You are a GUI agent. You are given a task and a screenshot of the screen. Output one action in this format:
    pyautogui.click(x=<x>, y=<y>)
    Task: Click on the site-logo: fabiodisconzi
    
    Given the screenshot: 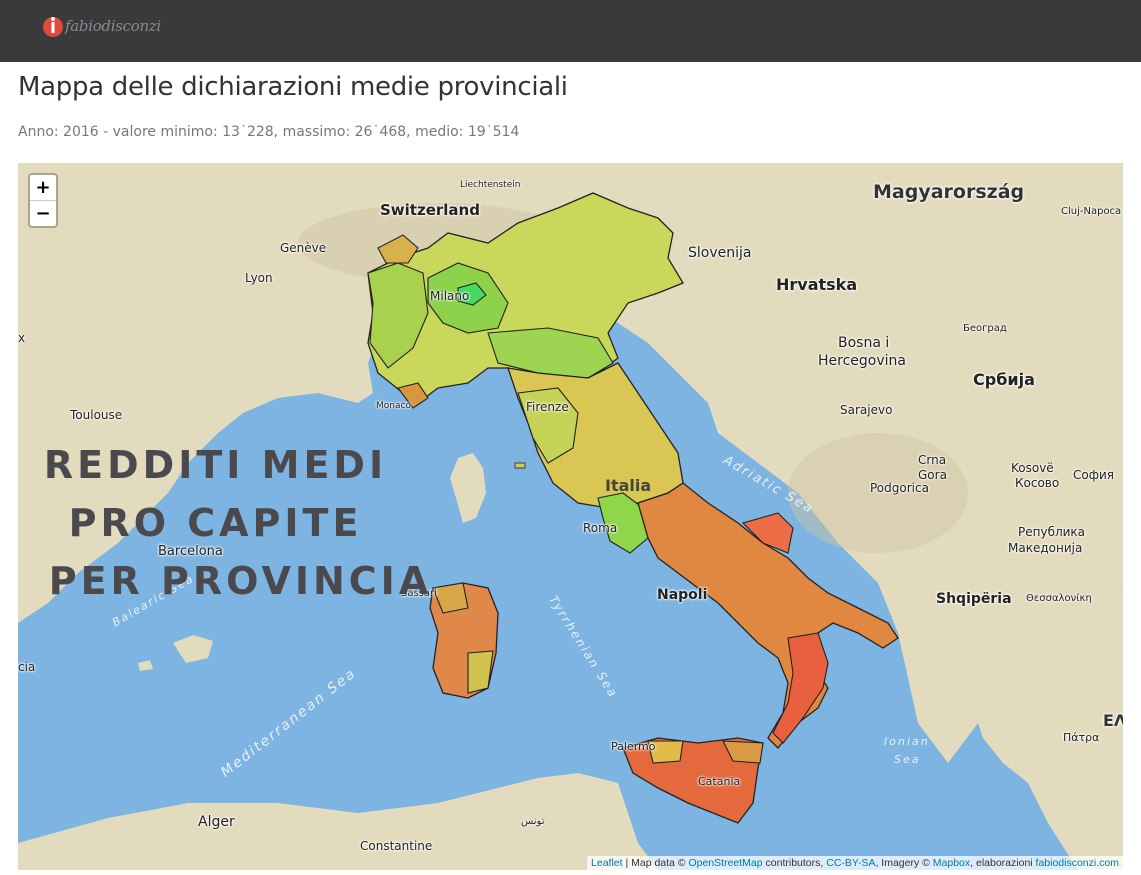 What is the action you would take?
    pyautogui.click(x=101, y=26)
    